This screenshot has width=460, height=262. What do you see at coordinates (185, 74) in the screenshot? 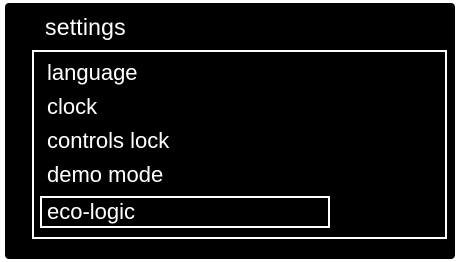
I see `menu-item-language: language` at bounding box center [185, 74].